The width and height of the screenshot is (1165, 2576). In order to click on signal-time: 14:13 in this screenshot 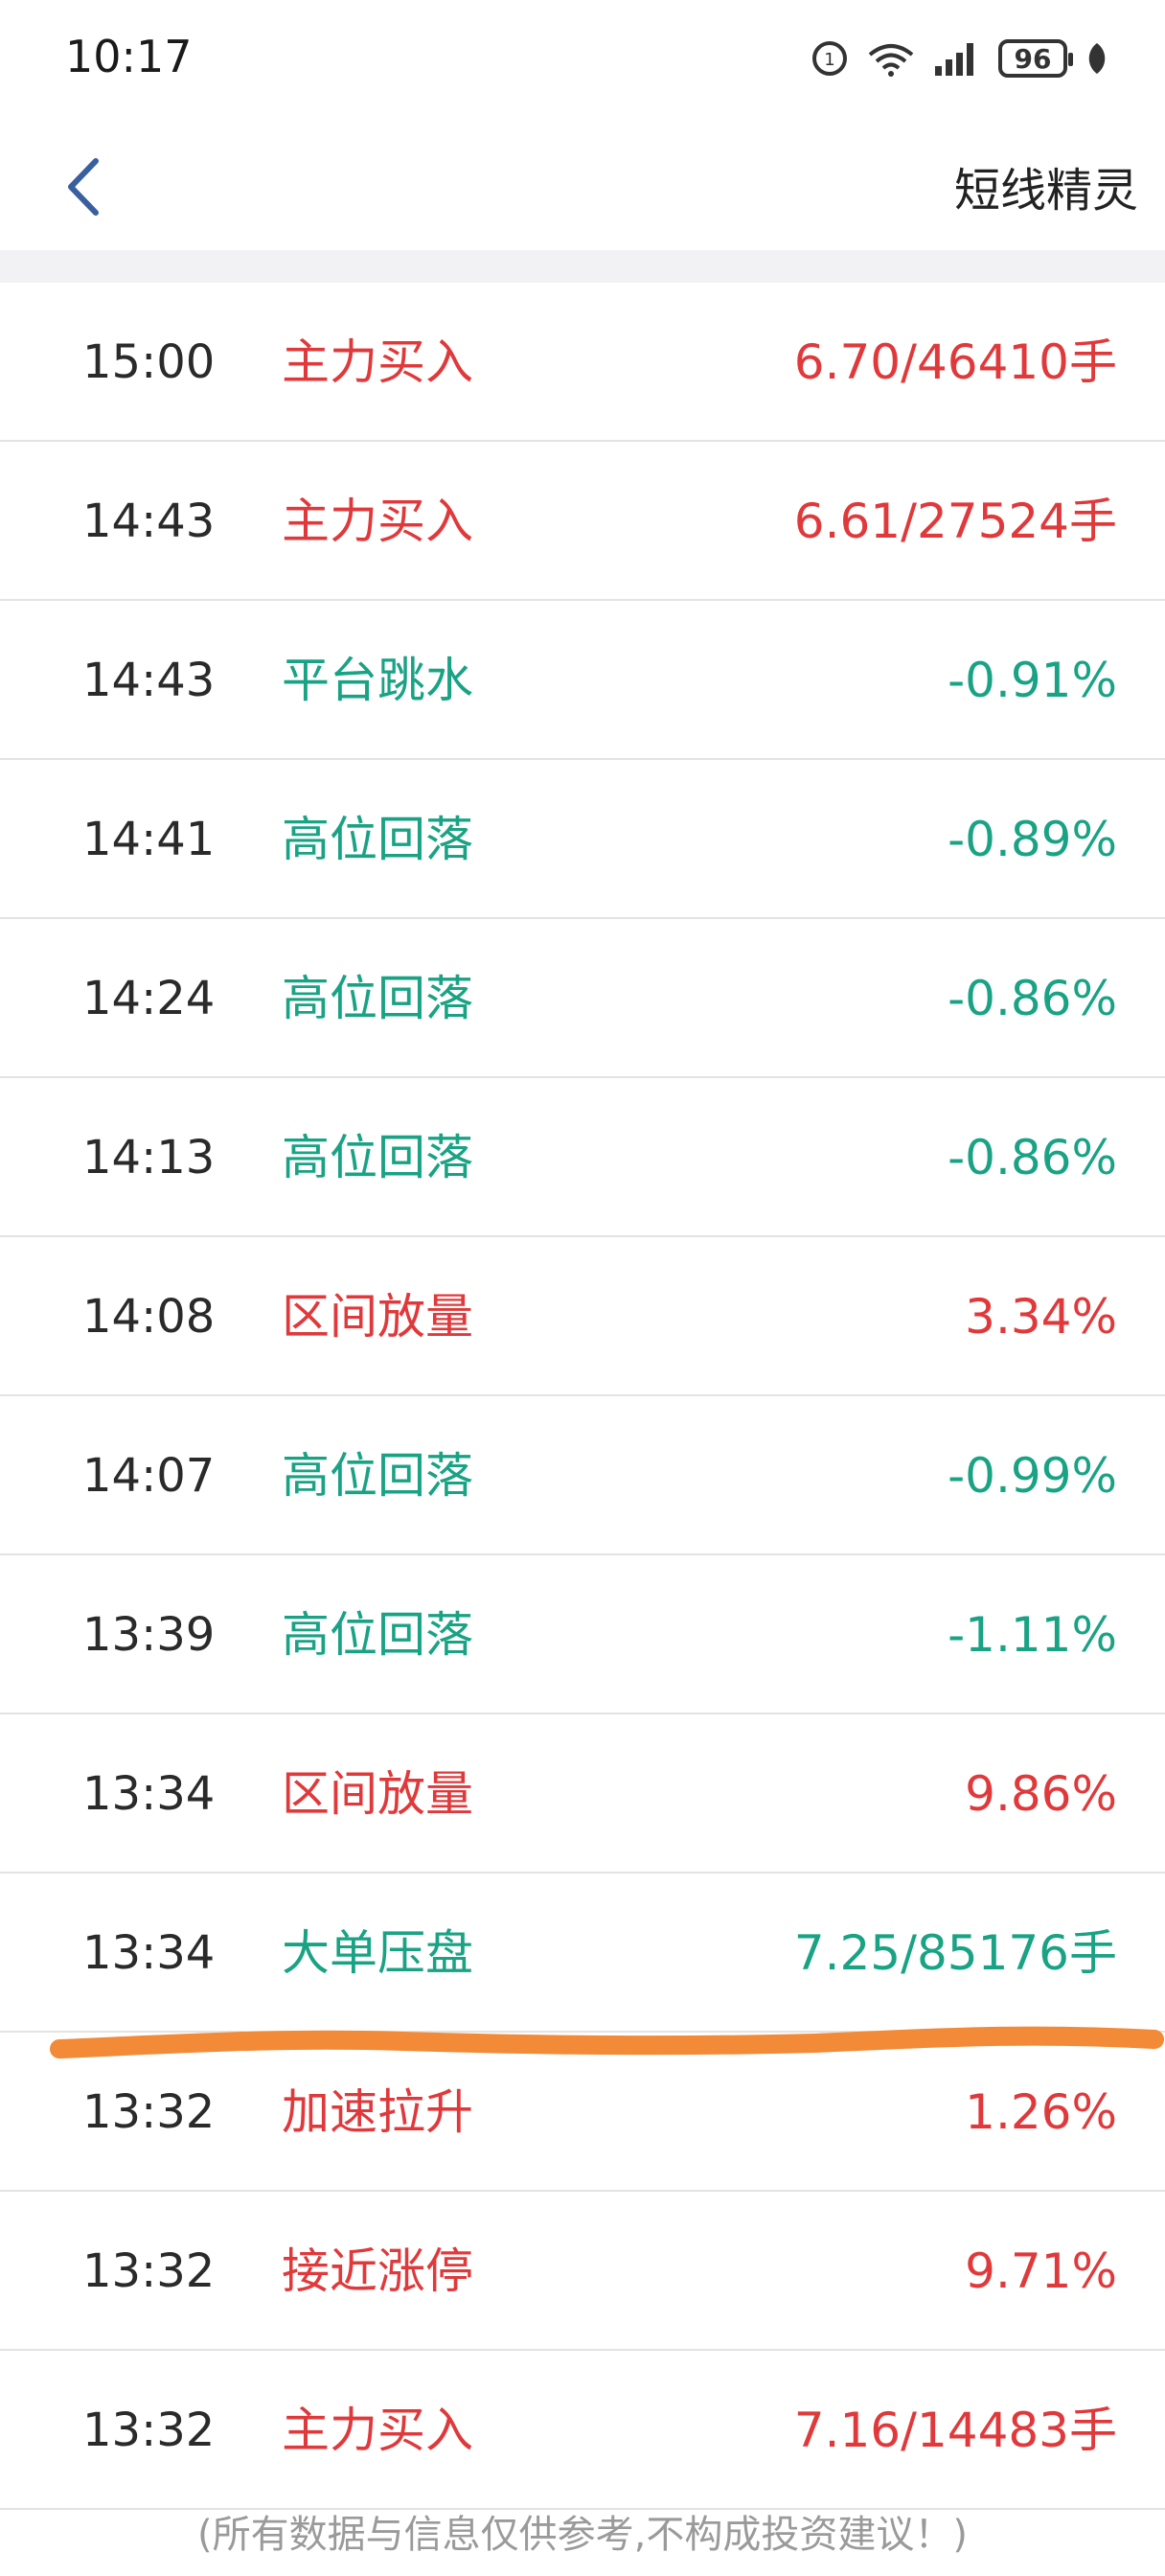, I will do `click(149, 1157)`.